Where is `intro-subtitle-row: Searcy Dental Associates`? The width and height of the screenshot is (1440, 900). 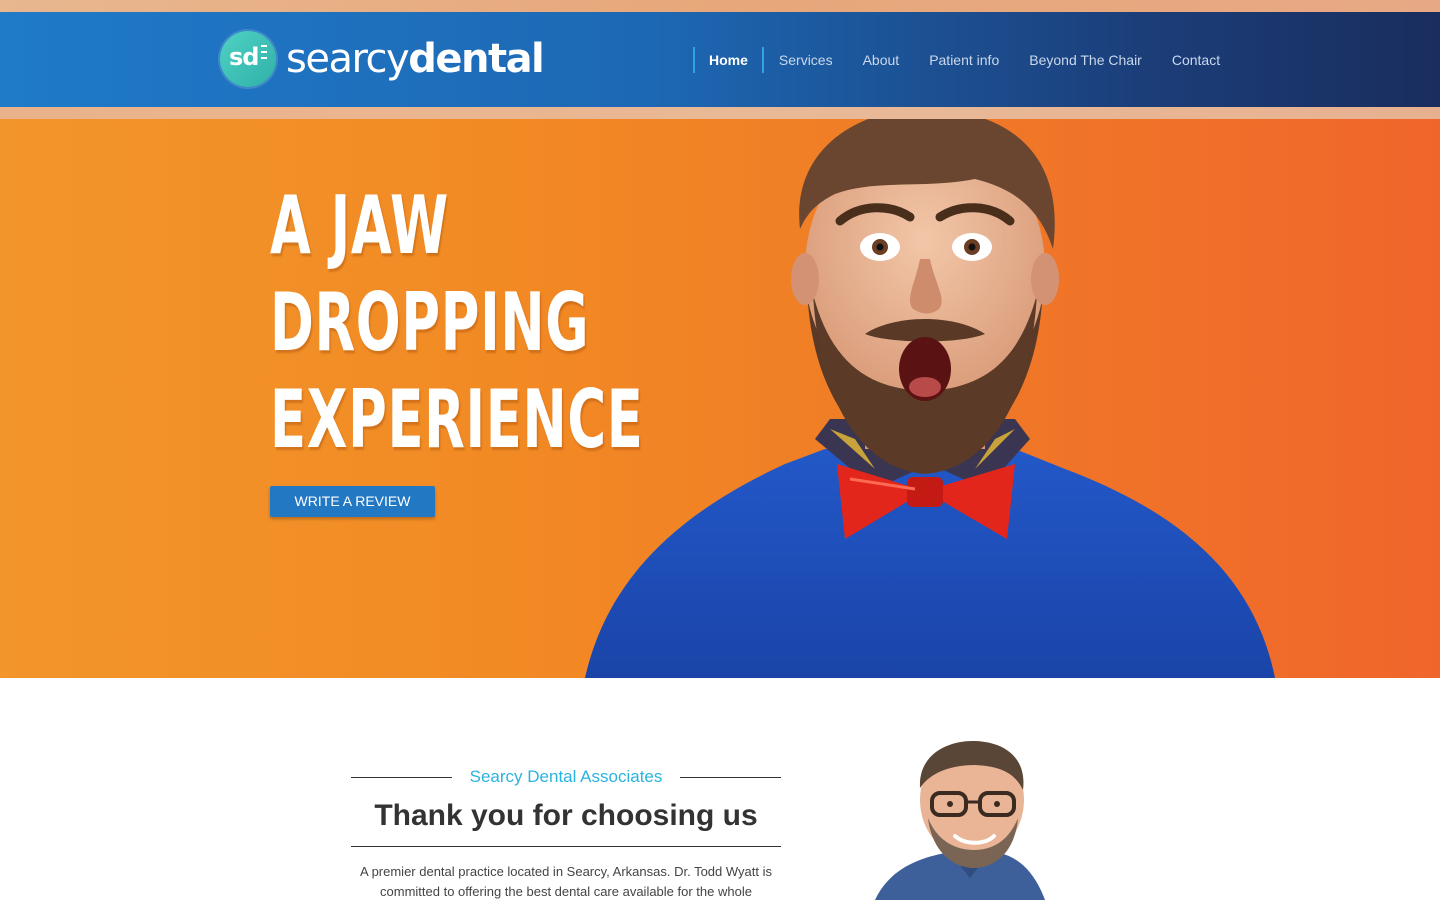
intro-subtitle-row: Searcy Dental Associates is located at coordinates (566, 777).